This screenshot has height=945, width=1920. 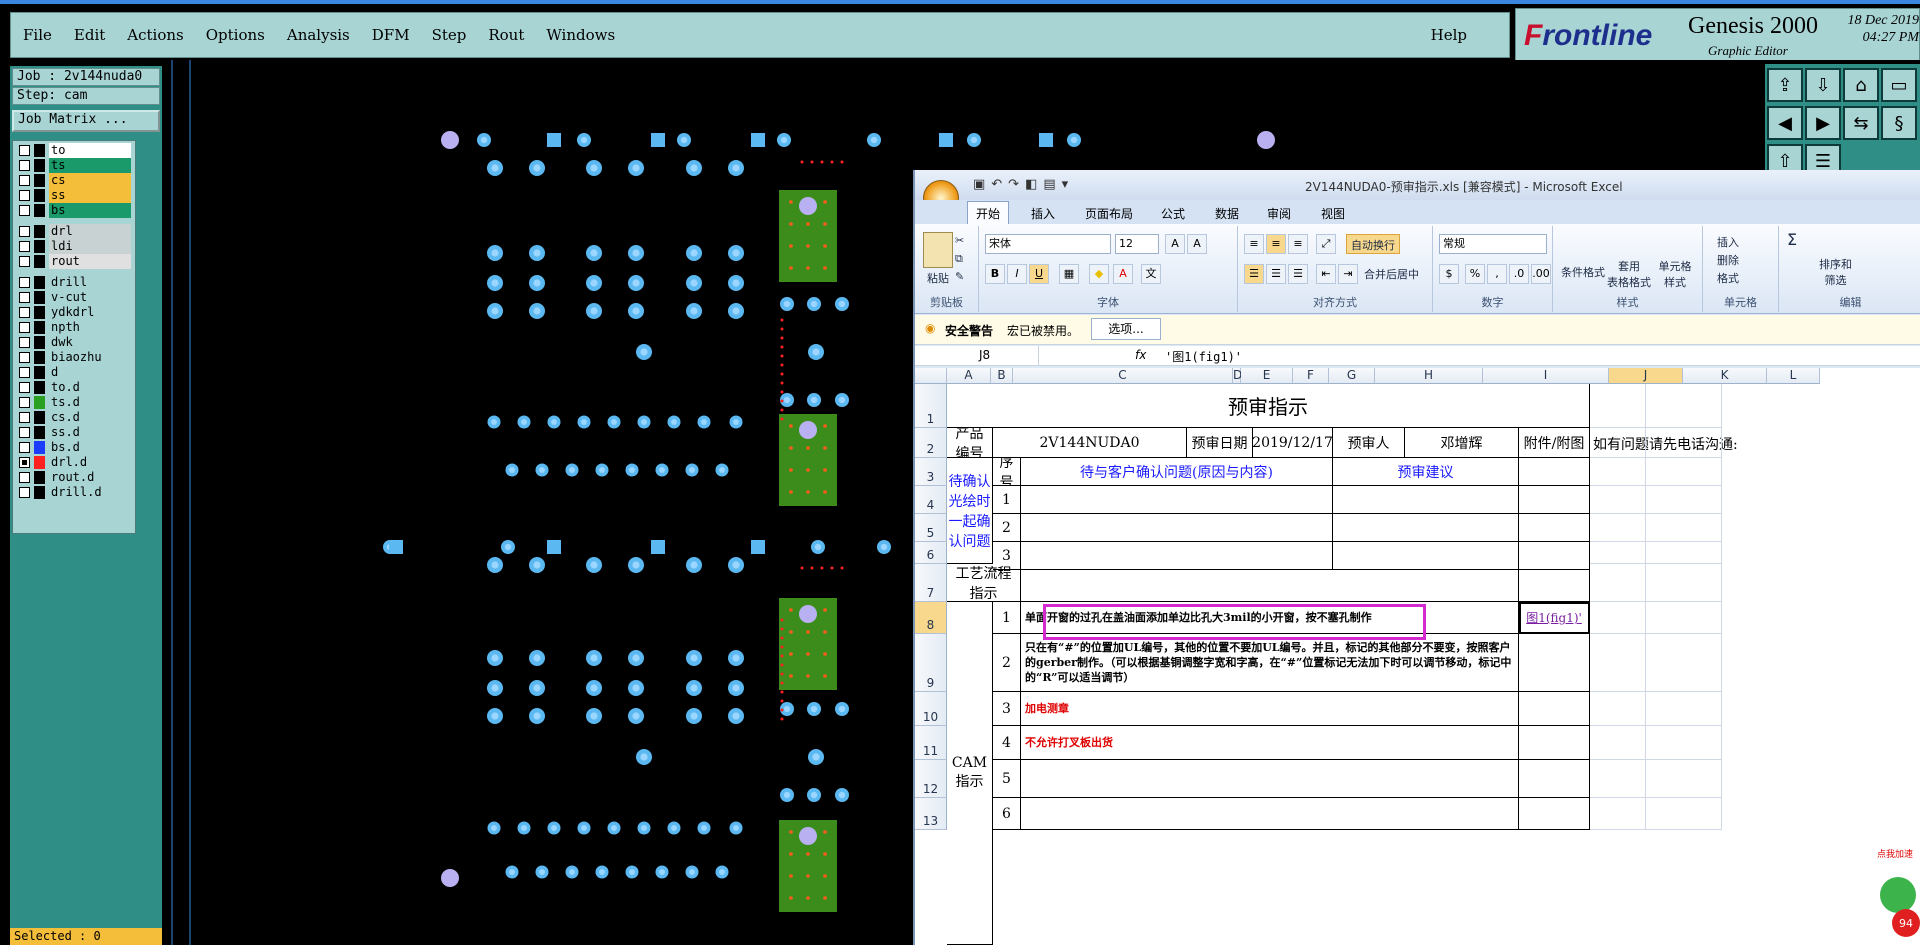 What do you see at coordinates (449, 35) in the screenshot?
I see `menu-step: Step` at bounding box center [449, 35].